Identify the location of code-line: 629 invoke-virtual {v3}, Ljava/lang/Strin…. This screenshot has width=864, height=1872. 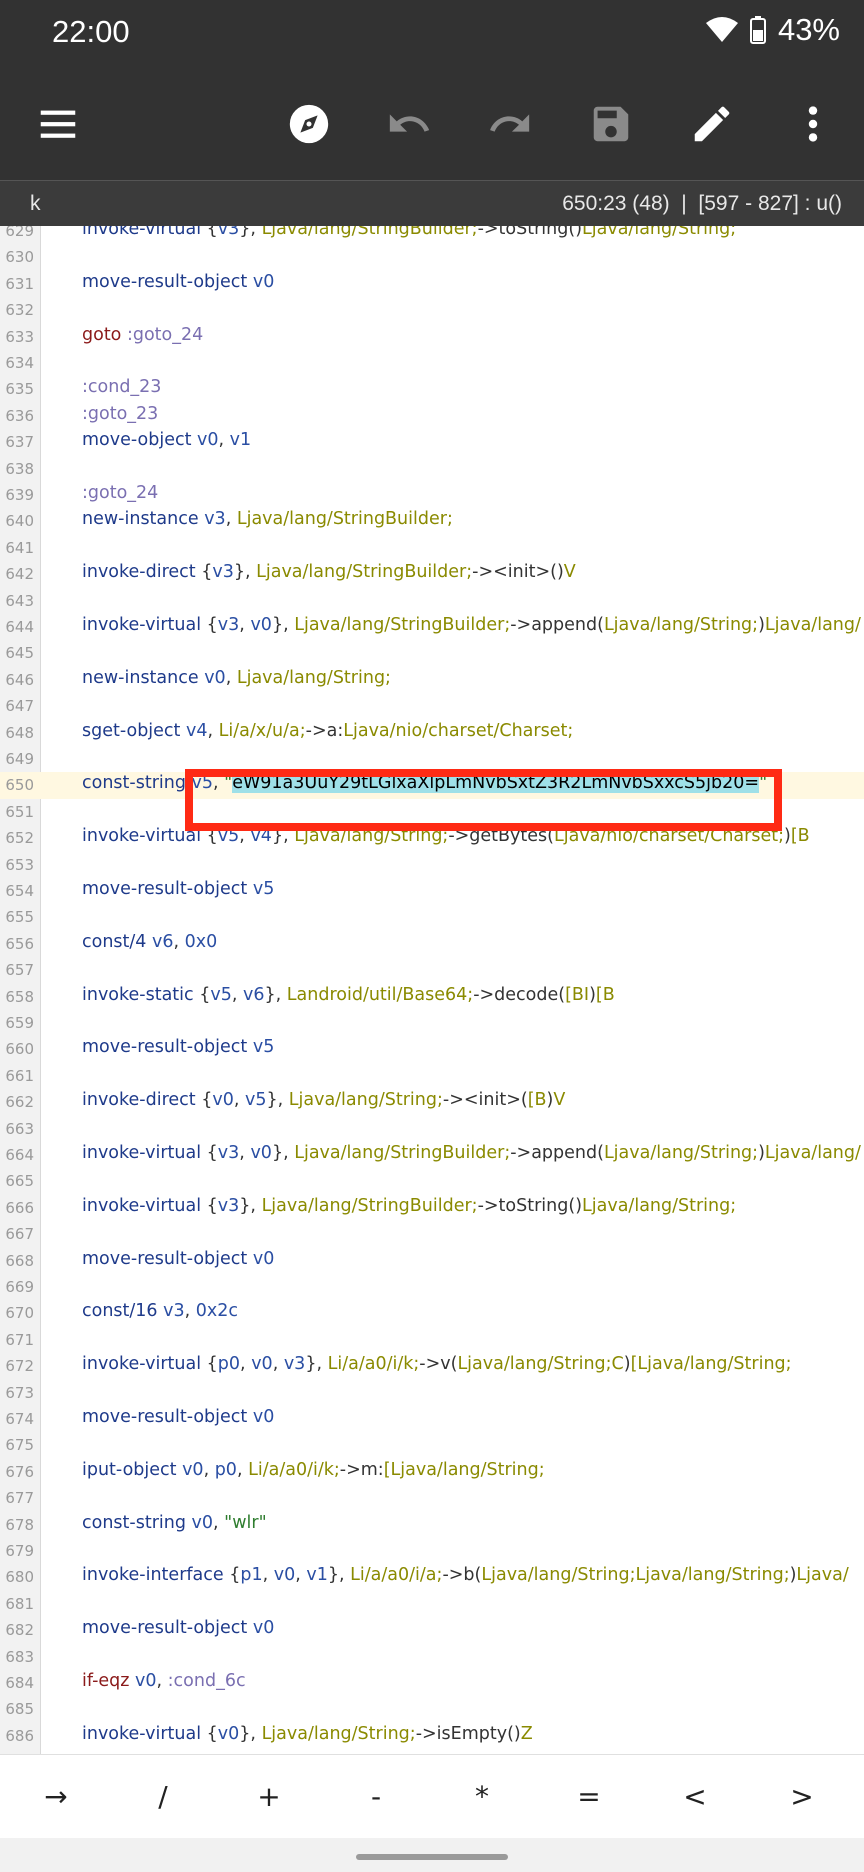
(432, 235).